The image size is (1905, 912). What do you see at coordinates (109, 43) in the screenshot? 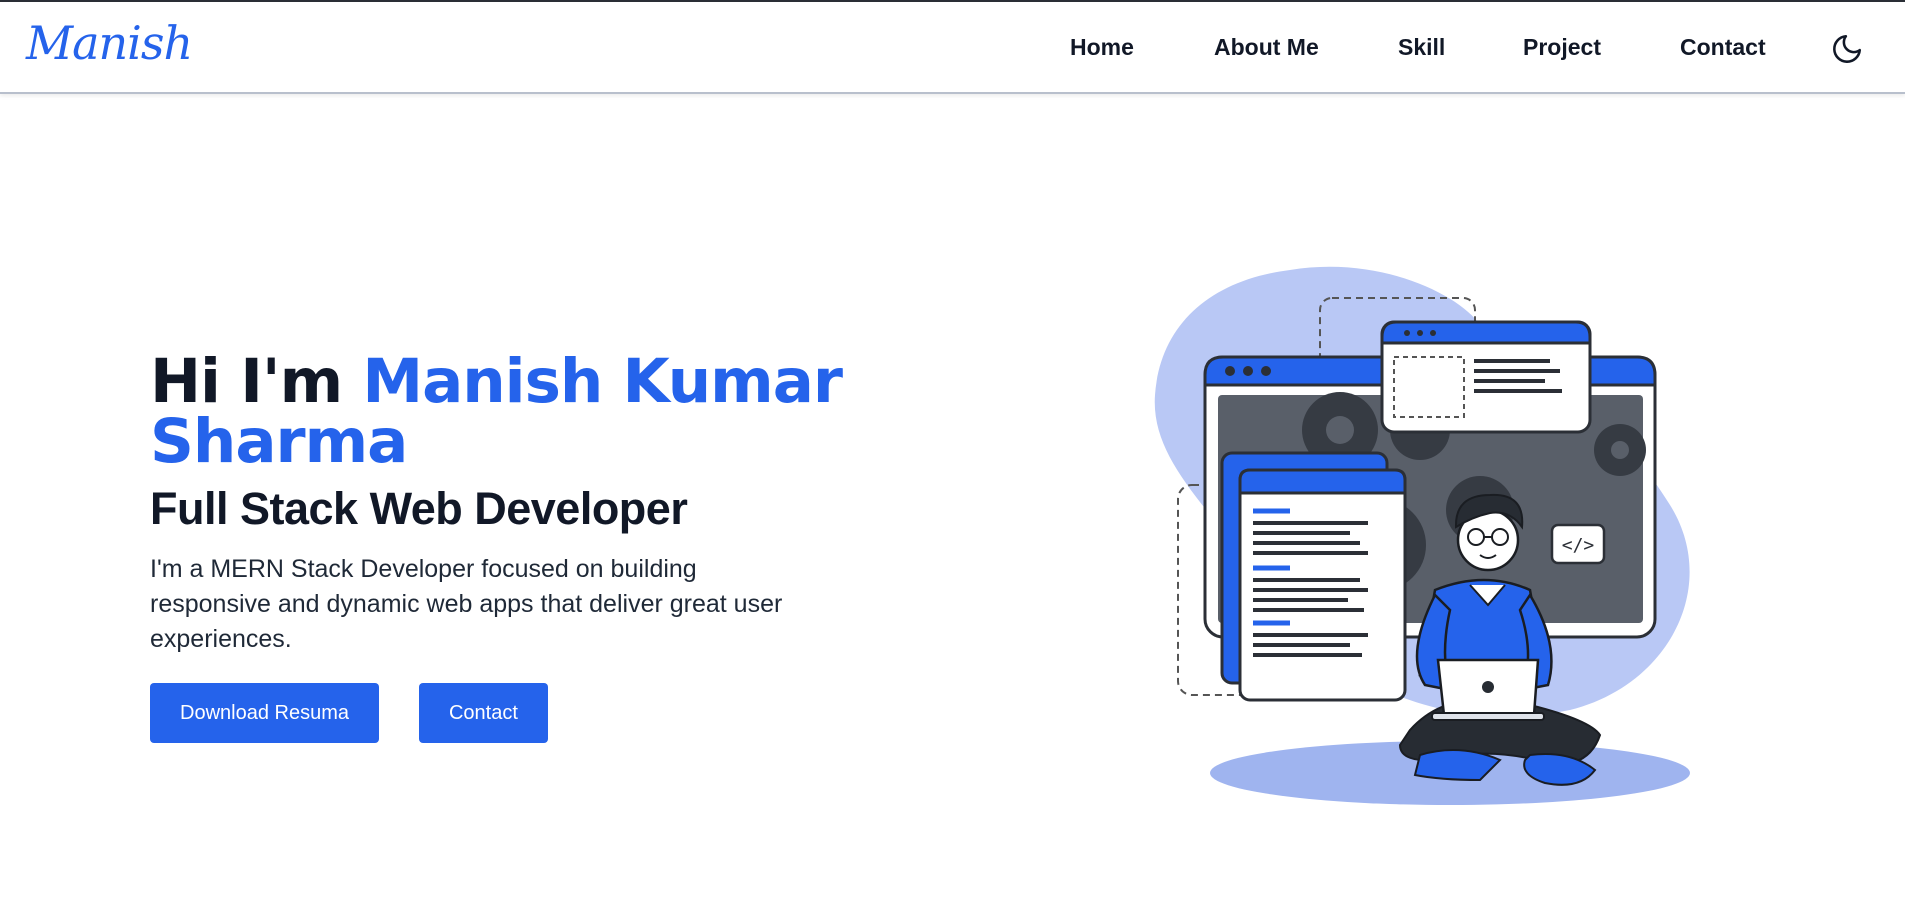
I see `site-logo: Manish` at bounding box center [109, 43].